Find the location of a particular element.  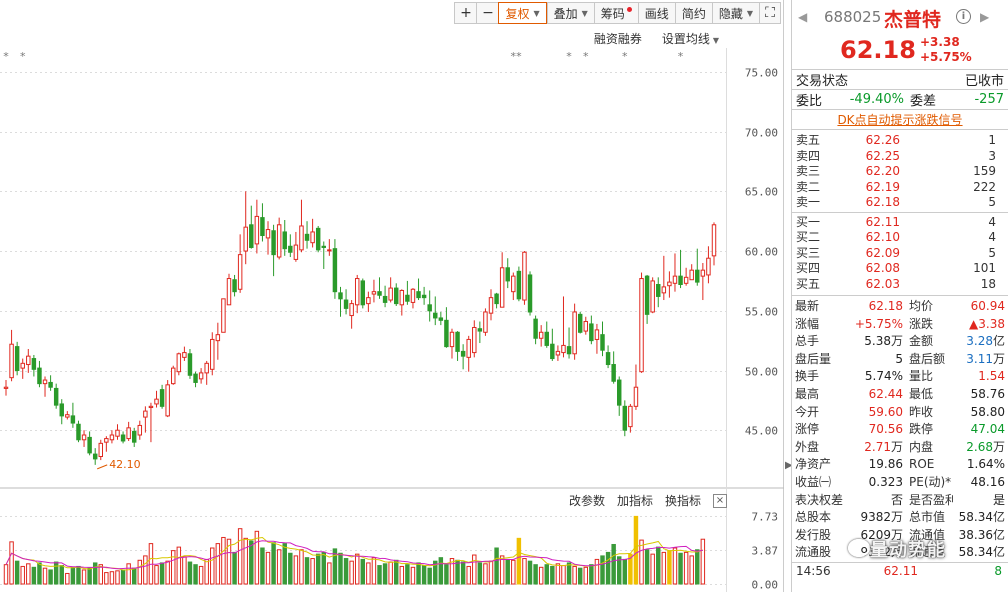

stat-row: 涨幅 +5.75% 涨跌 ▲3.38 is located at coordinates (900, 325).